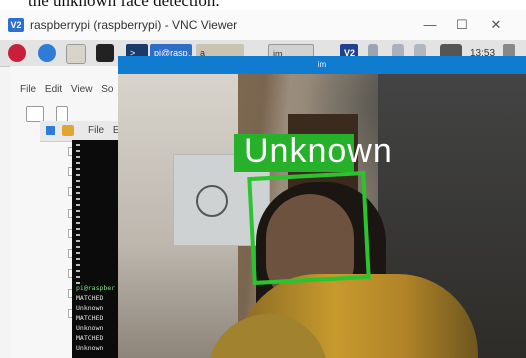  What do you see at coordinates (82, 89) in the screenshot?
I see `menu-view: View` at bounding box center [82, 89].